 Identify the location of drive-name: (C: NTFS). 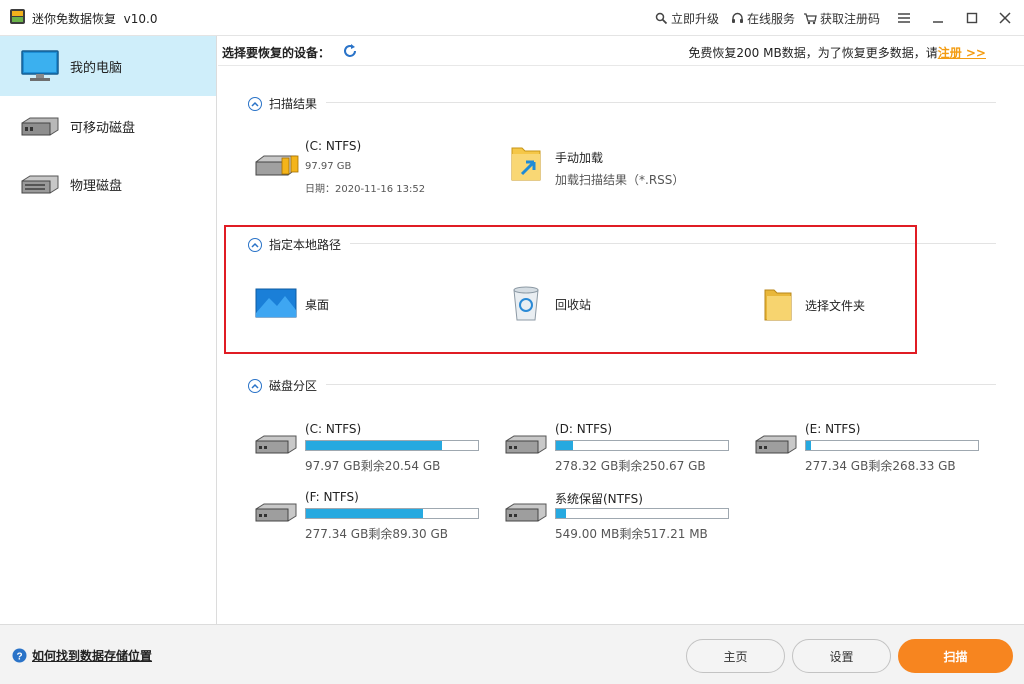
(333, 146).